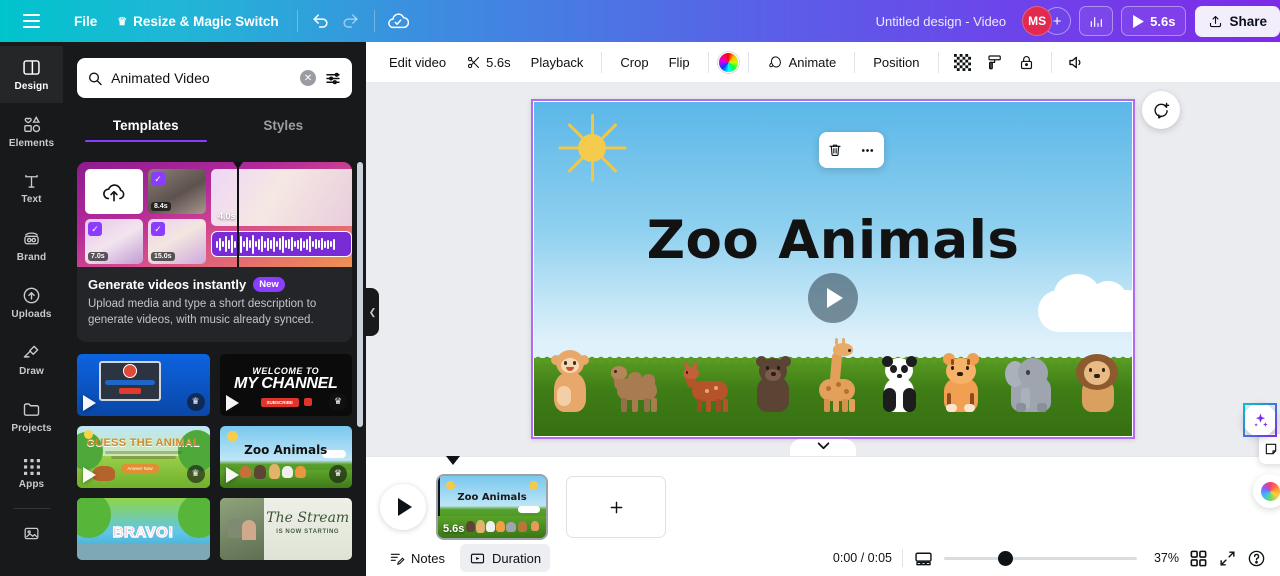 Image resolution: width=1280 pixels, height=576 pixels. What do you see at coordinates (31, 143) in the screenshot?
I see `sidebar-label-elements: Elements` at bounding box center [31, 143].